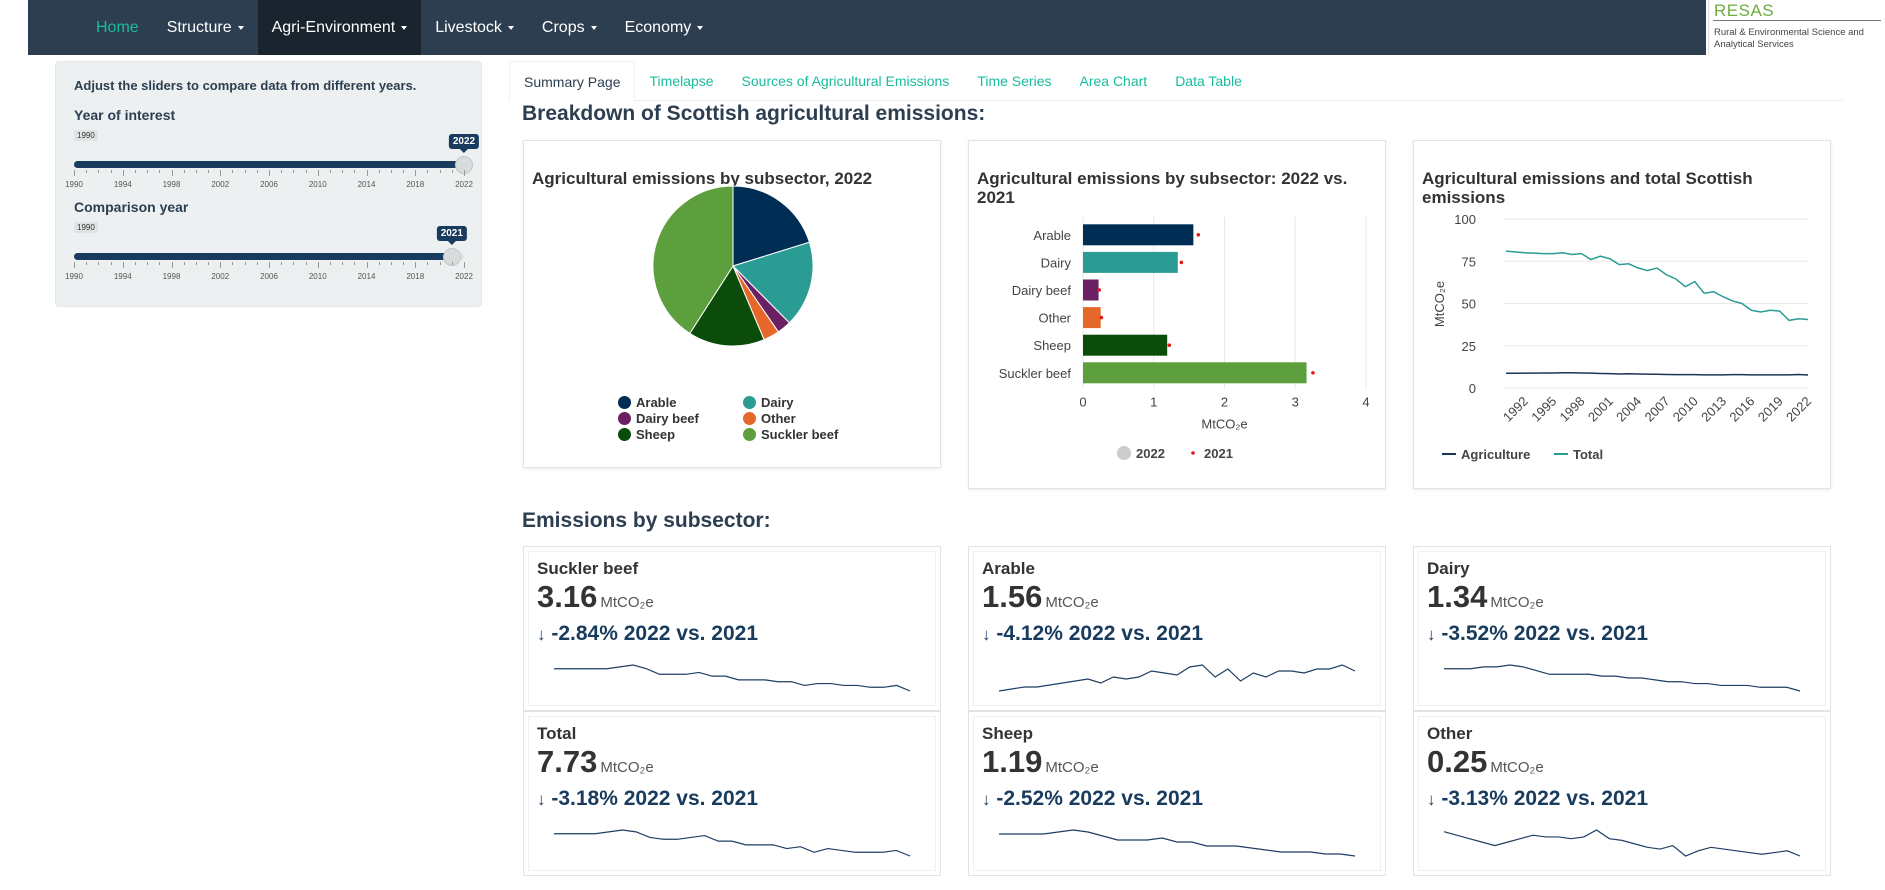 The width and height of the screenshot is (1885, 890). I want to click on kpi-value: 1.19 MtCO₂e, so click(1040, 762).